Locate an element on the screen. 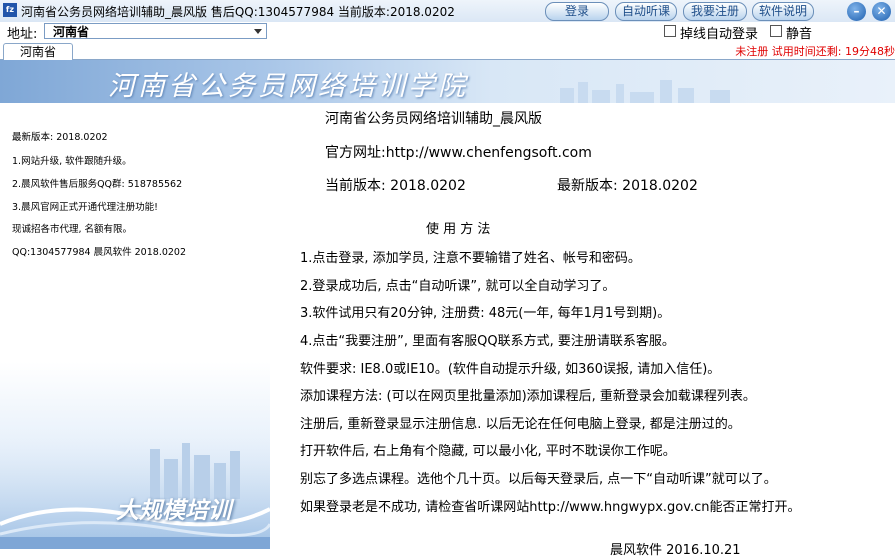  latest-version: 最新版本: 2018.0202 is located at coordinates (627, 186).